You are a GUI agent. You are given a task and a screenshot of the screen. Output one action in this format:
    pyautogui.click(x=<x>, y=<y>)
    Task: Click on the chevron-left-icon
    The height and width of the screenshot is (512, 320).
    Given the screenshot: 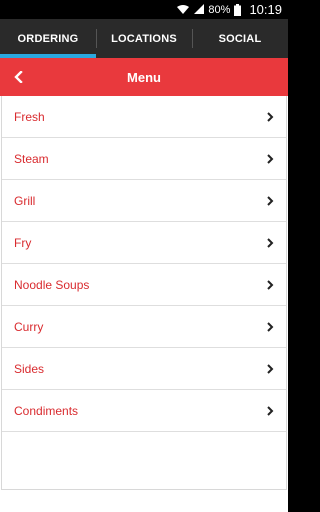 What is the action you would take?
    pyautogui.click(x=18, y=77)
    